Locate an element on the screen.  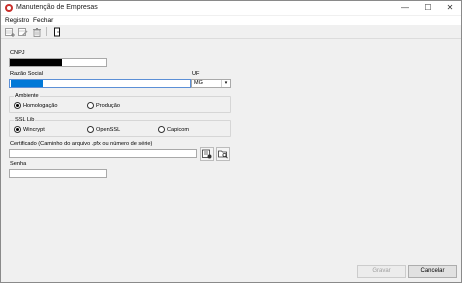
cnpj-label: CNPJ is located at coordinates (17, 53).